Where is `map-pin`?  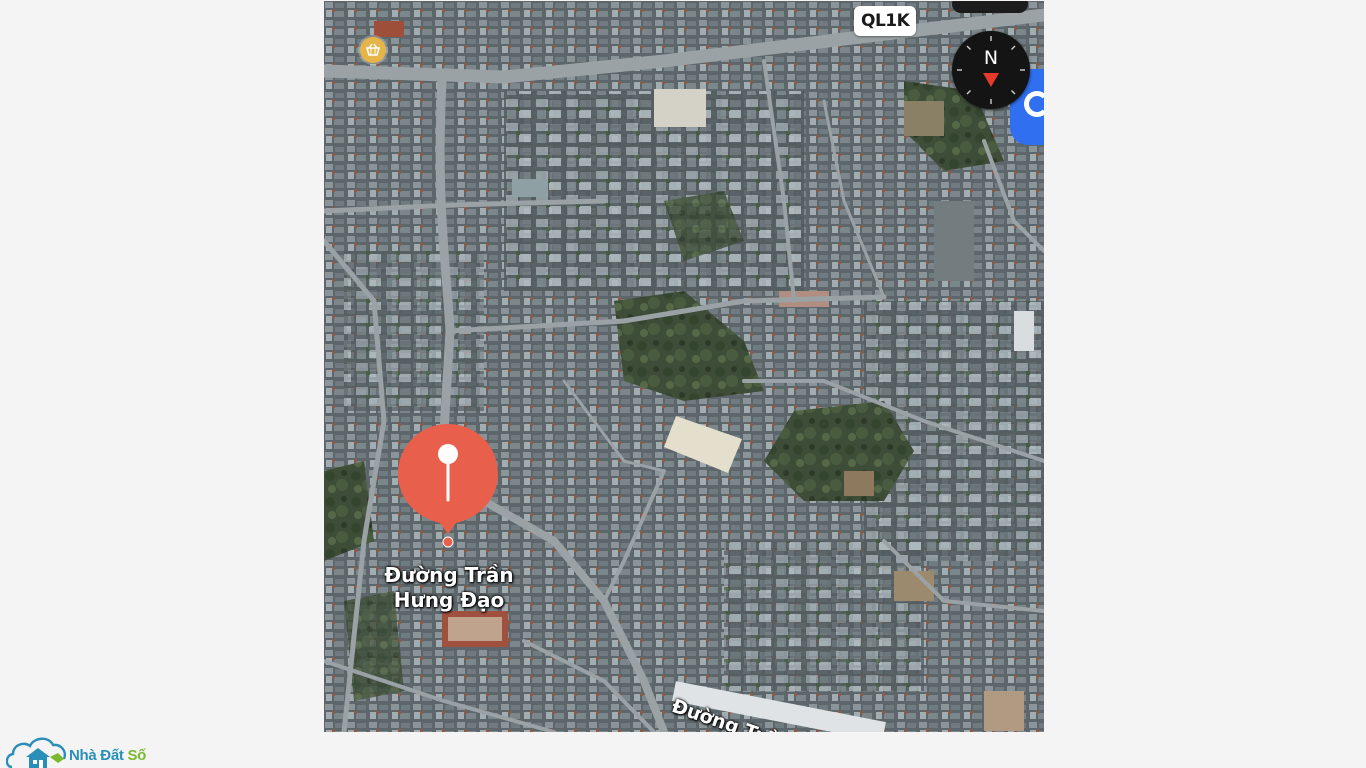 map-pin is located at coordinates (448, 486).